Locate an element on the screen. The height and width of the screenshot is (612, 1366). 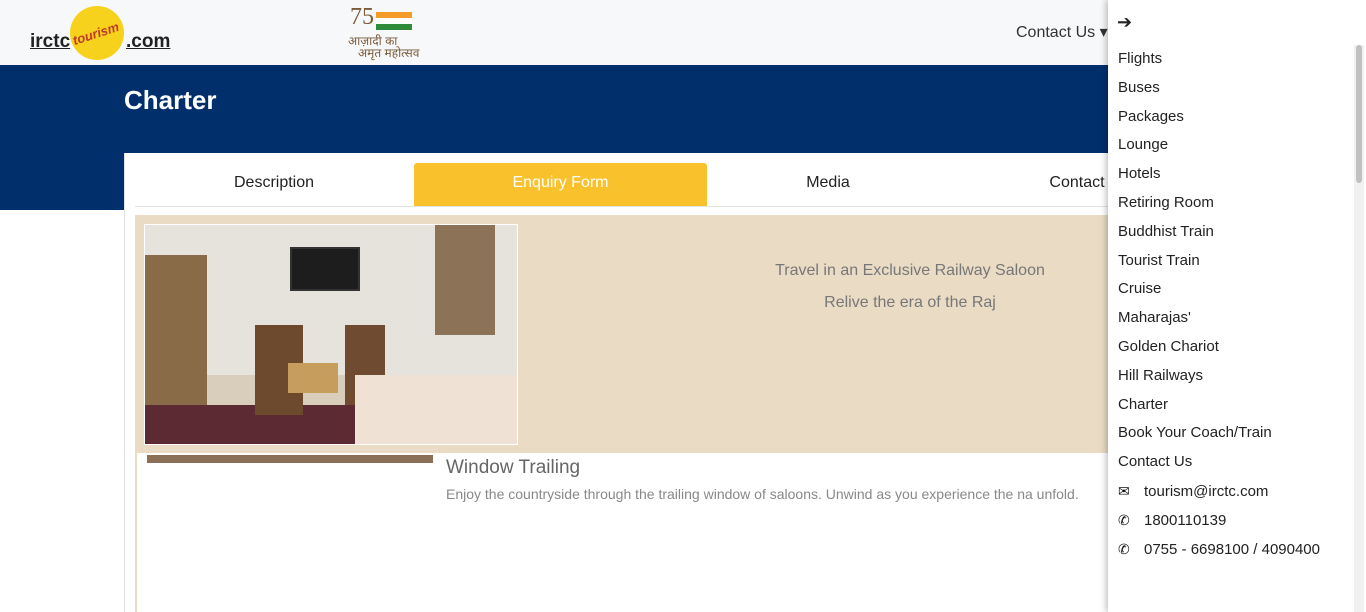
menu-item-retiring-room: Retiring Room is located at coordinates (1195, 207).